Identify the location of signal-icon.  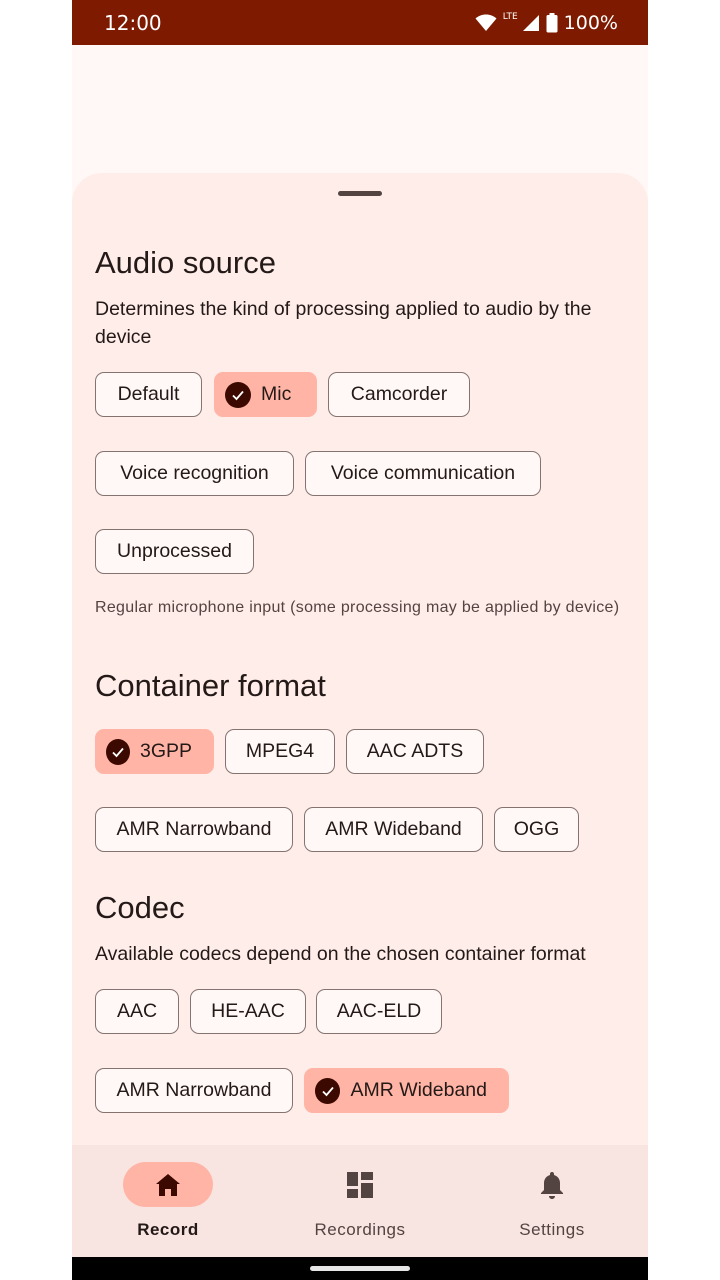
(530, 22).